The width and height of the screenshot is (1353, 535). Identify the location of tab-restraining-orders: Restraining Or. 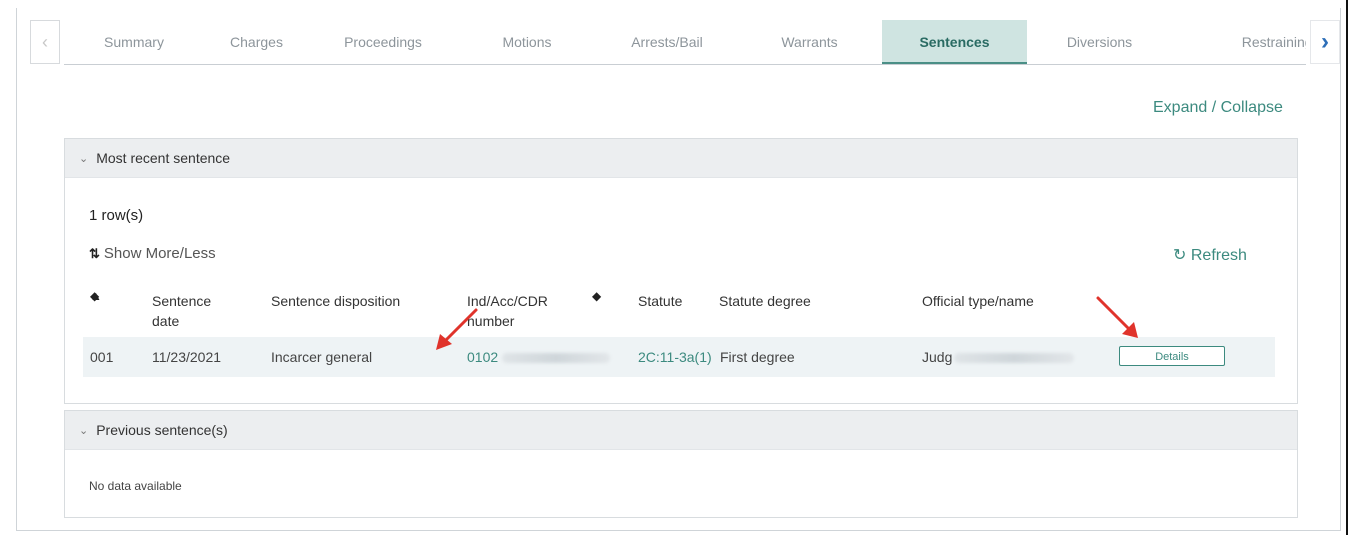
(1239, 42).